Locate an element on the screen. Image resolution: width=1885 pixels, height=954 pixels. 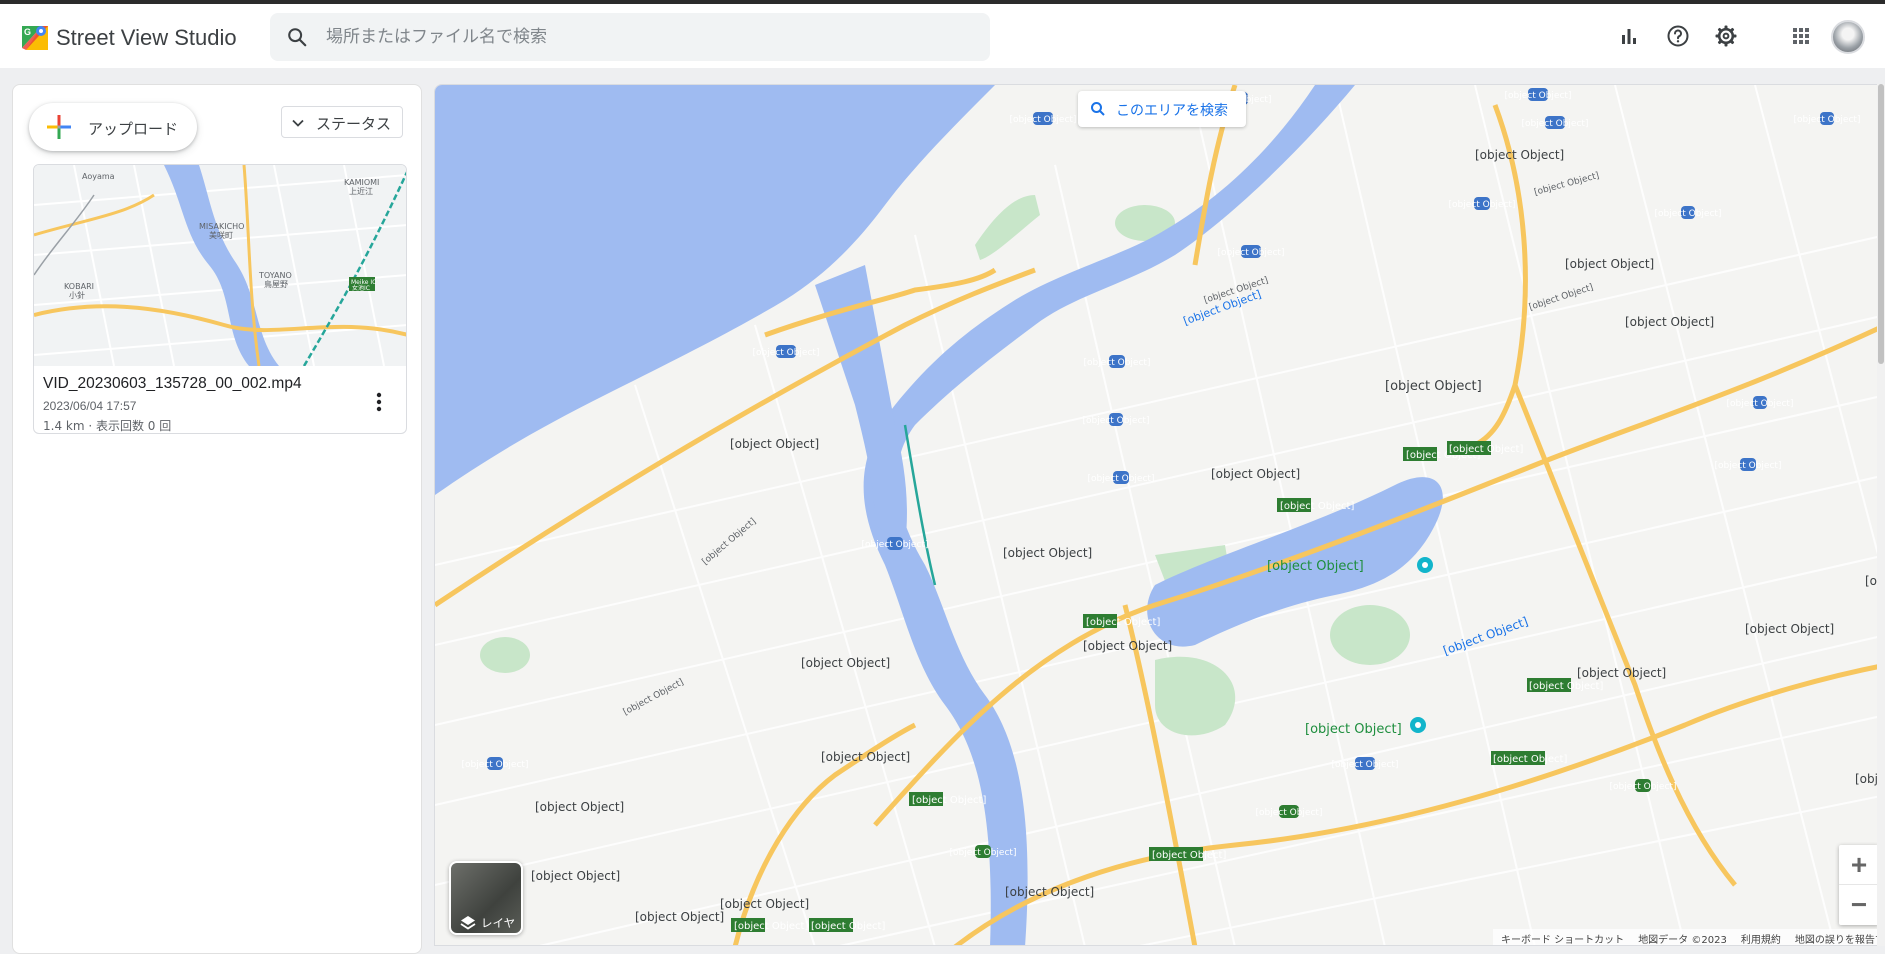
chevron-down-icon is located at coordinates (298, 123).